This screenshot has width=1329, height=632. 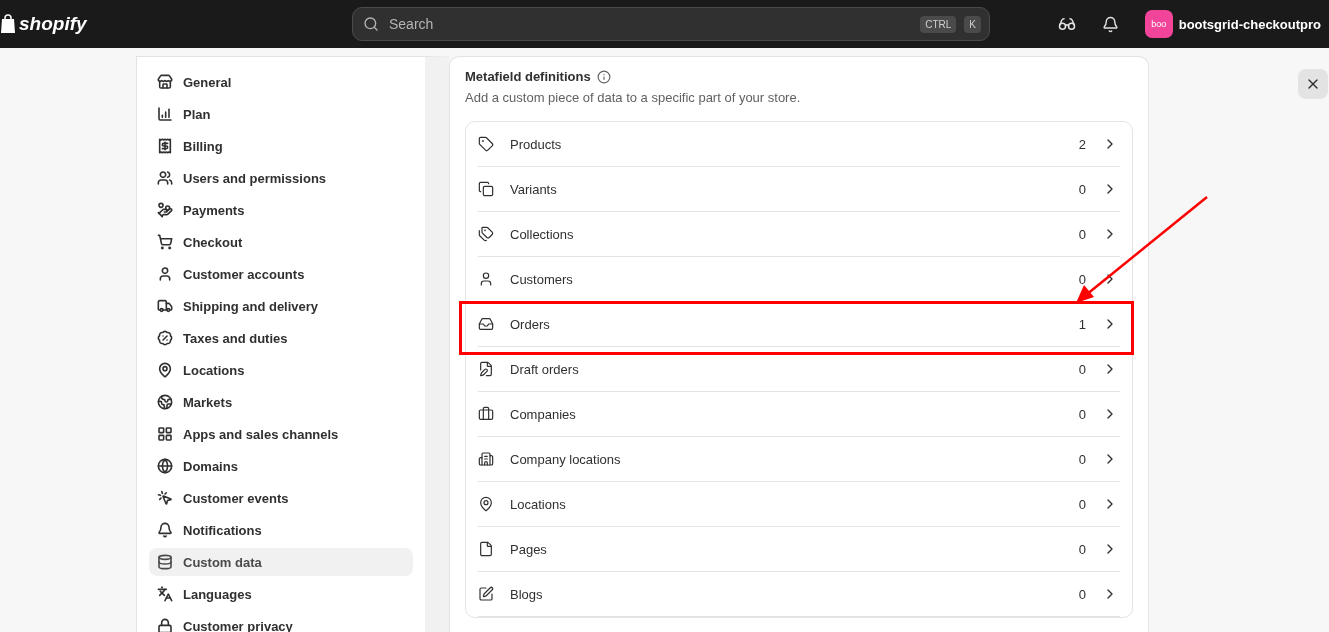 I want to click on metafield-row: Orders 1, so click(x=799, y=324).